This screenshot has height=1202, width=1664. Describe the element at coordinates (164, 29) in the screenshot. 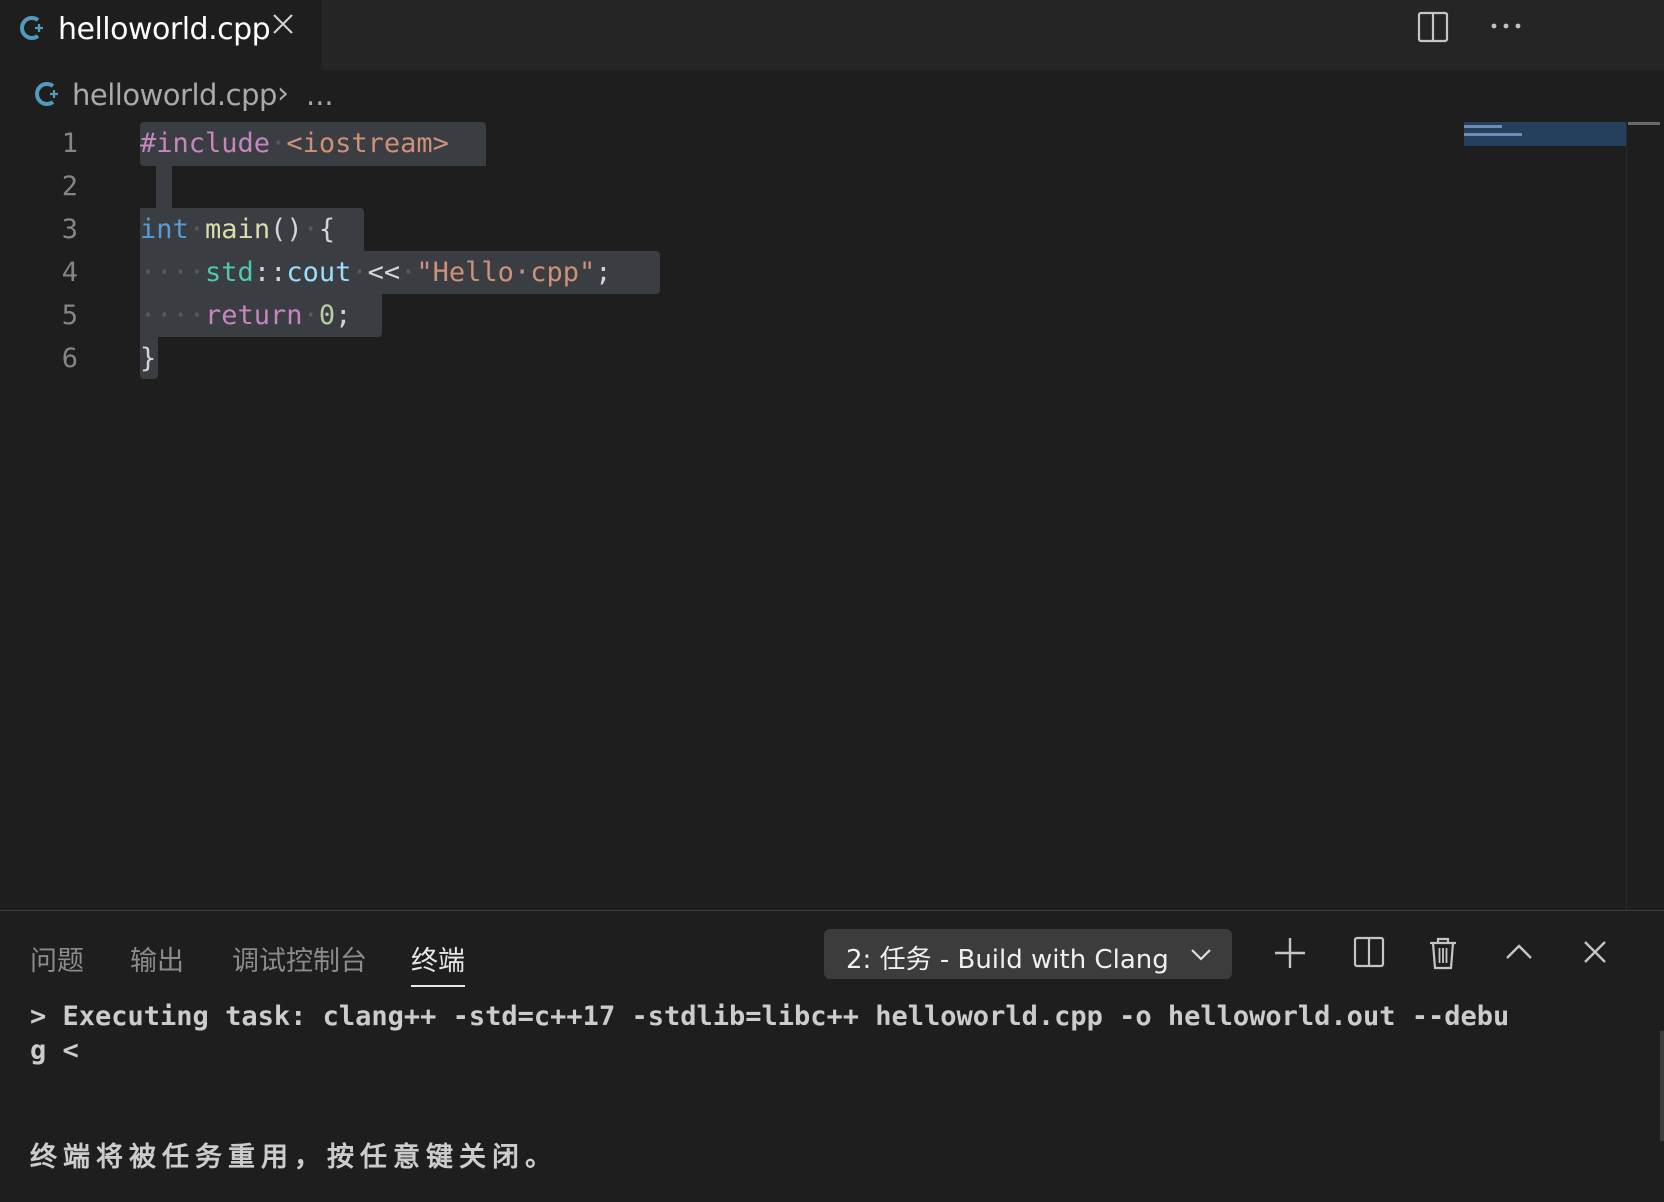

I see `tab-title: helloworld.cpp` at that location.